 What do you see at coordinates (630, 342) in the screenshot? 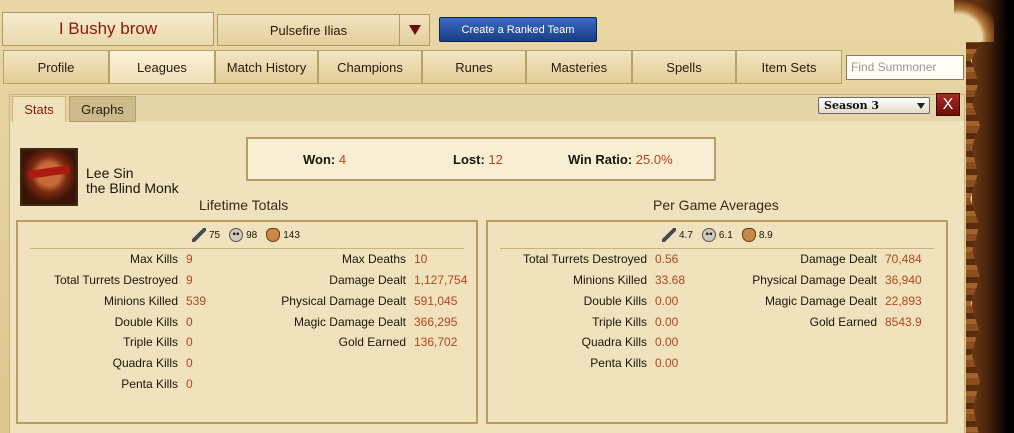
I see `stat-row: Quadra Kills 0.00` at bounding box center [630, 342].